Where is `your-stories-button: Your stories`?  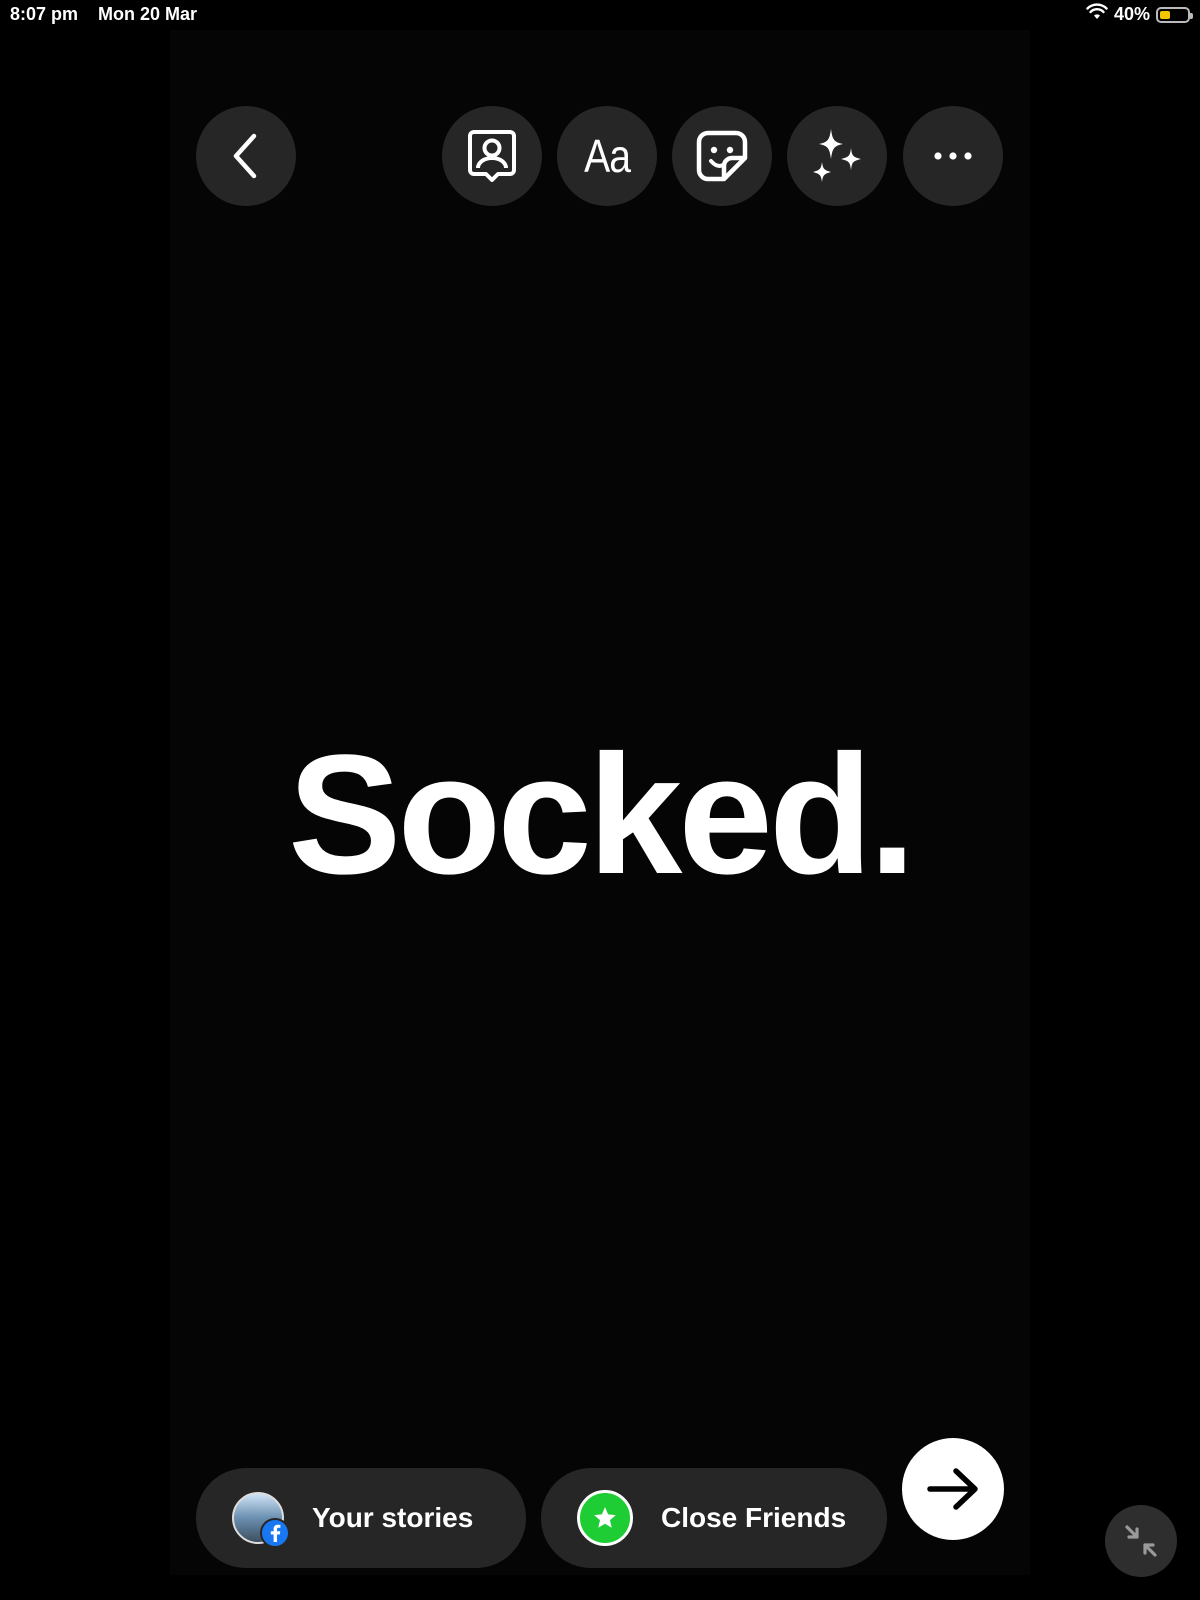 your-stories-button: Your stories is located at coordinates (361, 1518).